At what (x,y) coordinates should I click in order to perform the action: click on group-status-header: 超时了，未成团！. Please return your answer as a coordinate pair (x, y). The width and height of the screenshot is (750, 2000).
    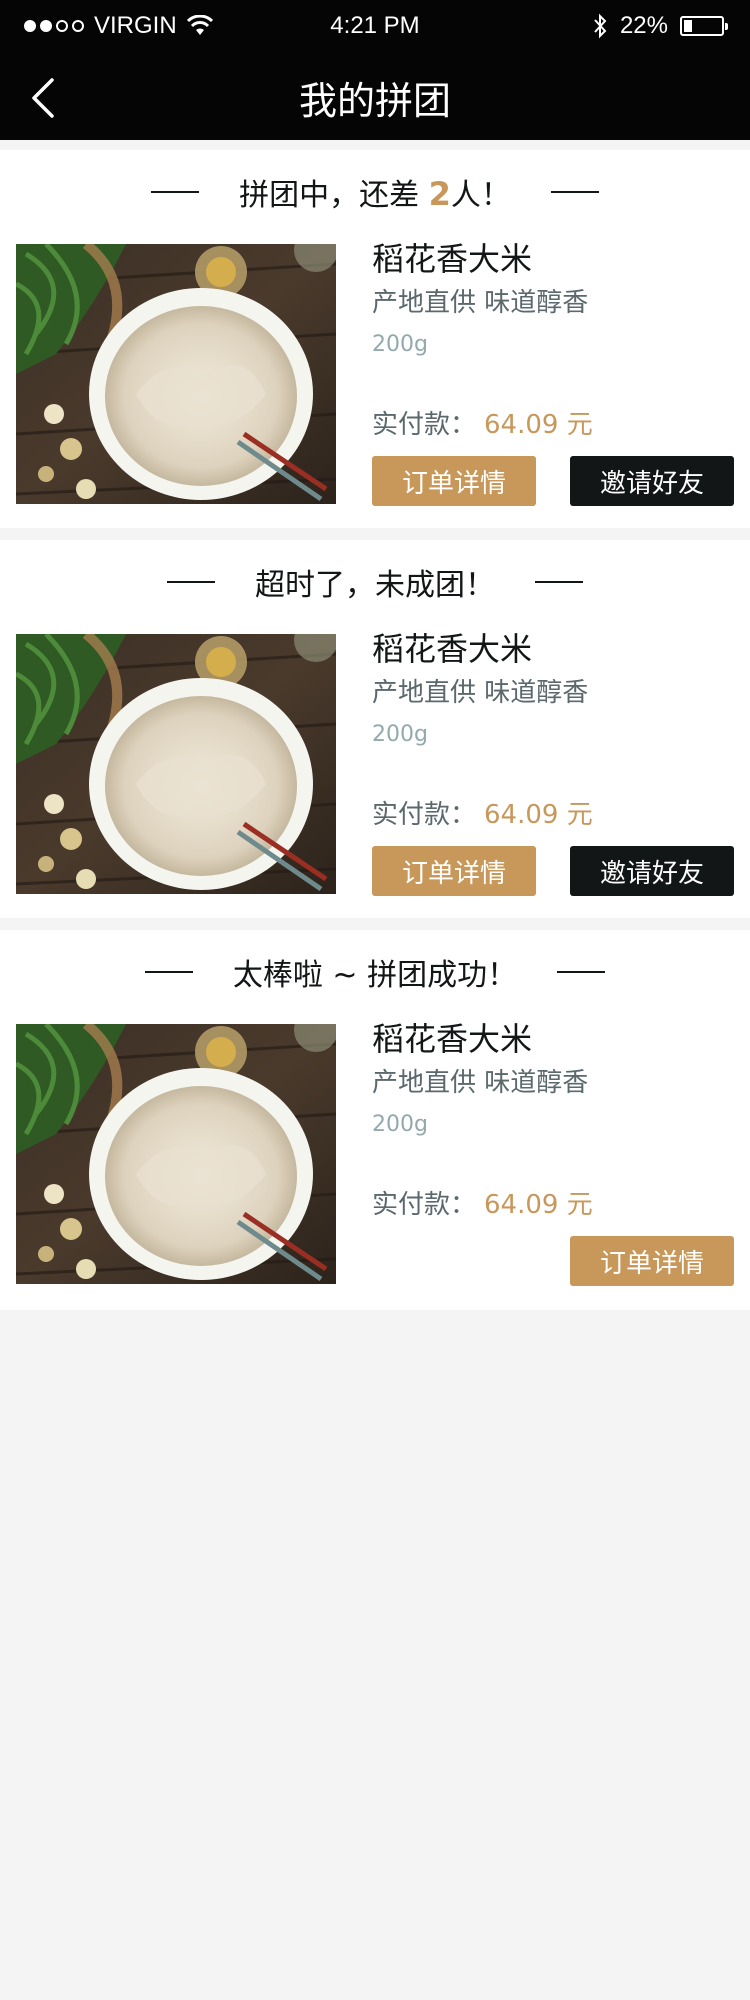
    Looking at the image, I should click on (375, 582).